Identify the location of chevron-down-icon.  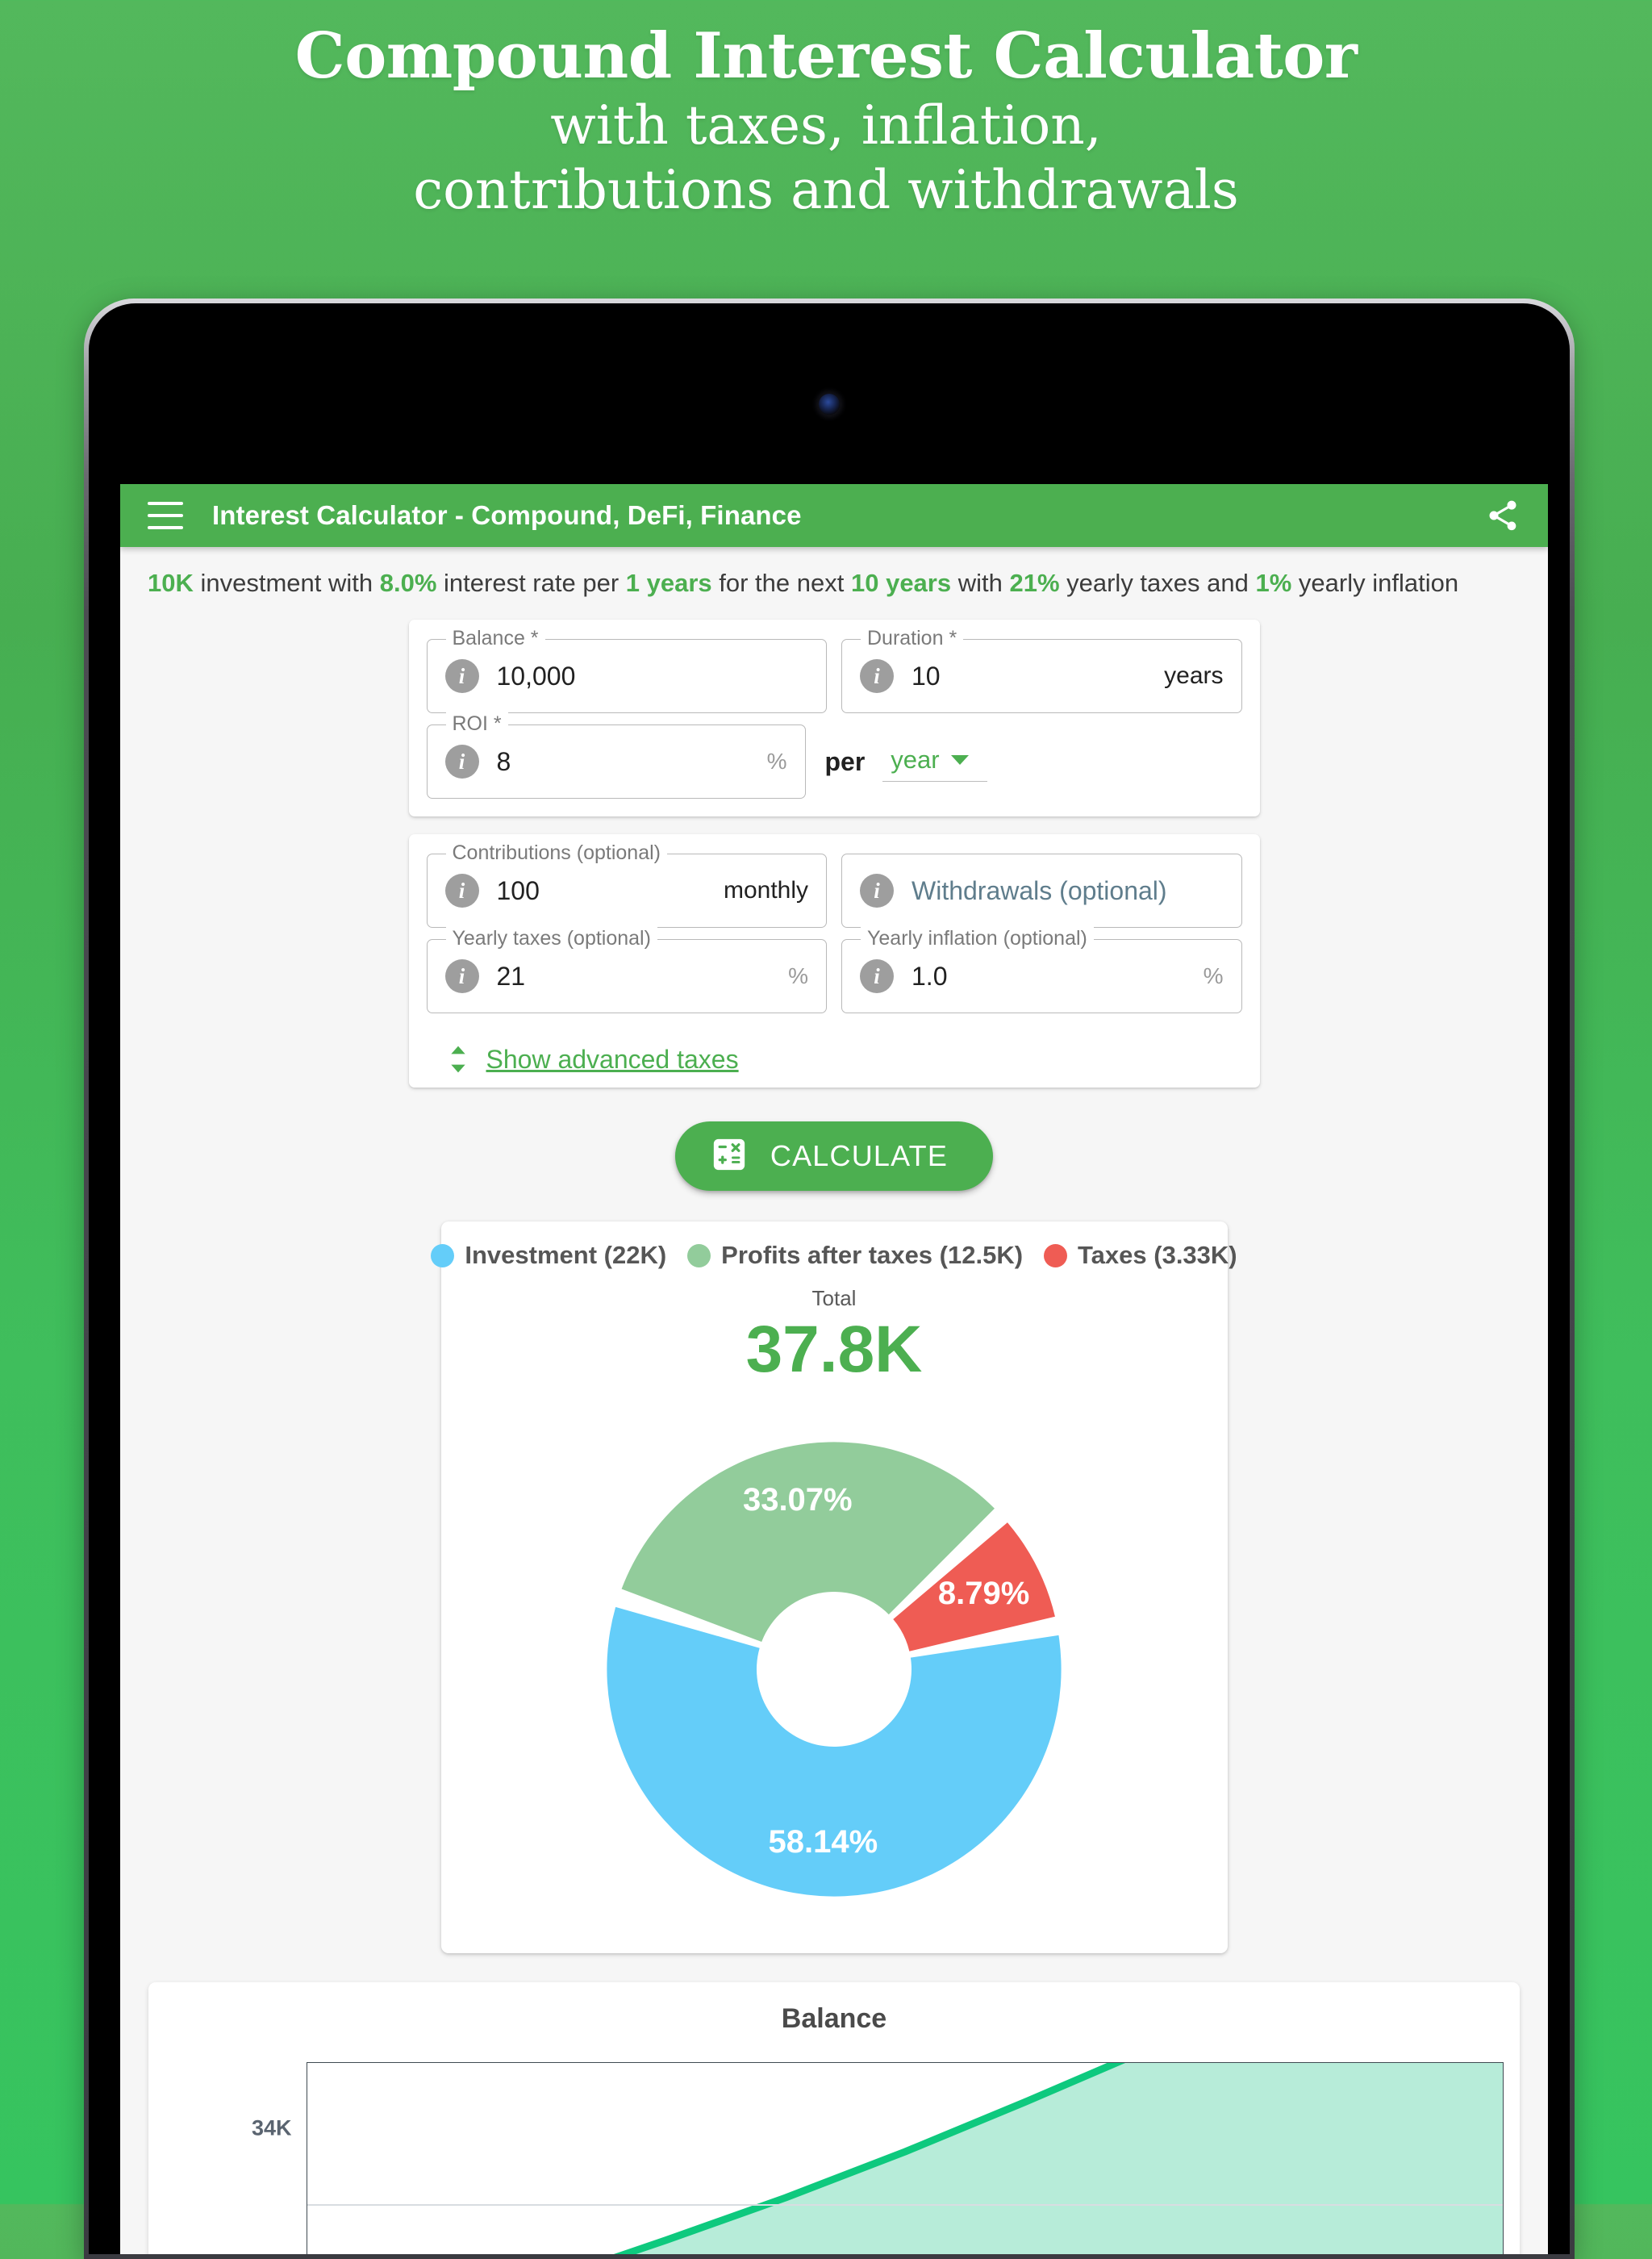
(960, 760).